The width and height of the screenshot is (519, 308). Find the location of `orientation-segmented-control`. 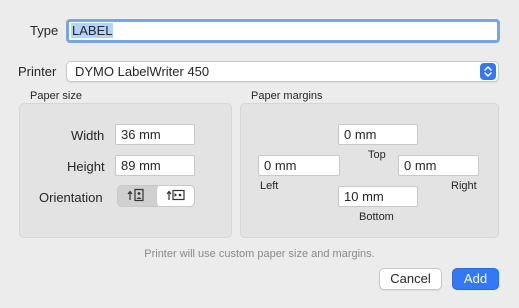

orientation-segmented-control is located at coordinates (156, 196).